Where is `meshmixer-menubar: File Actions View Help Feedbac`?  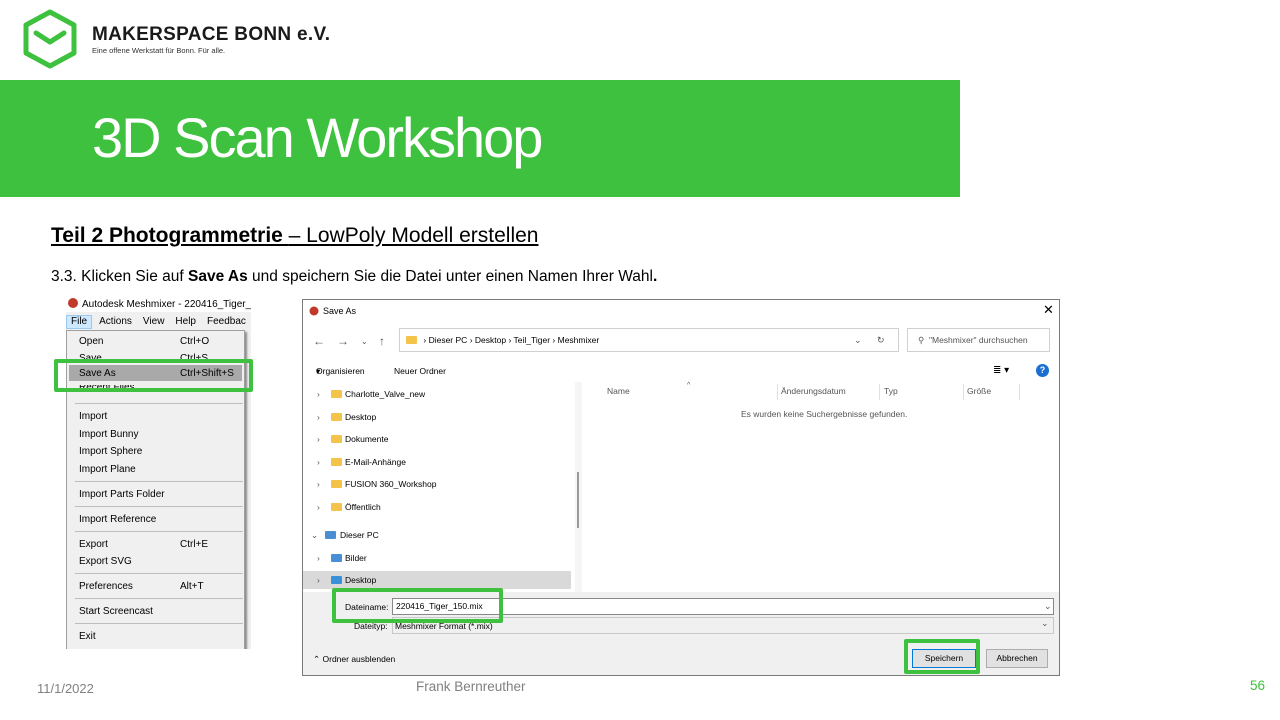
meshmixer-menubar: File Actions View Help Feedbac is located at coordinates (158, 322).